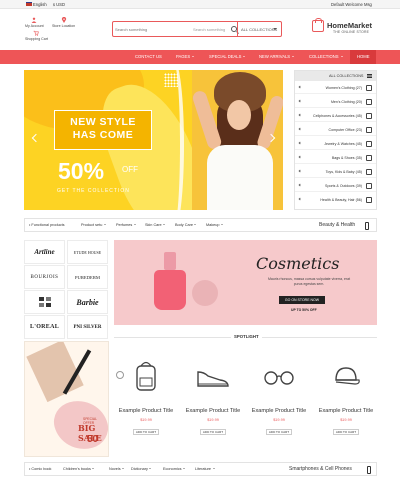  What do you see at coordinates (277, 56) in the screenshot?
I see `nav-new-arrivals: NEW ARRIVALS` at bounding box center [277, 56].